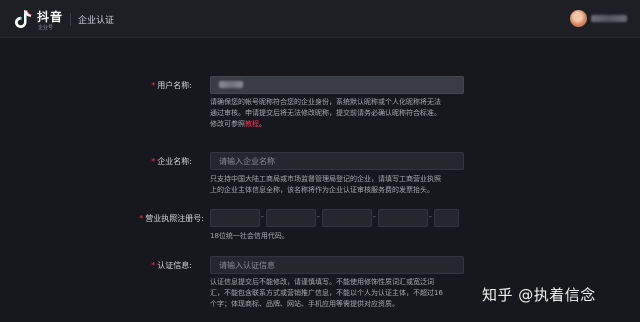 The height and width of the screenshot is (322, 640). I want to click on company-name-input: 请输入企业名称, so click(337, 161).